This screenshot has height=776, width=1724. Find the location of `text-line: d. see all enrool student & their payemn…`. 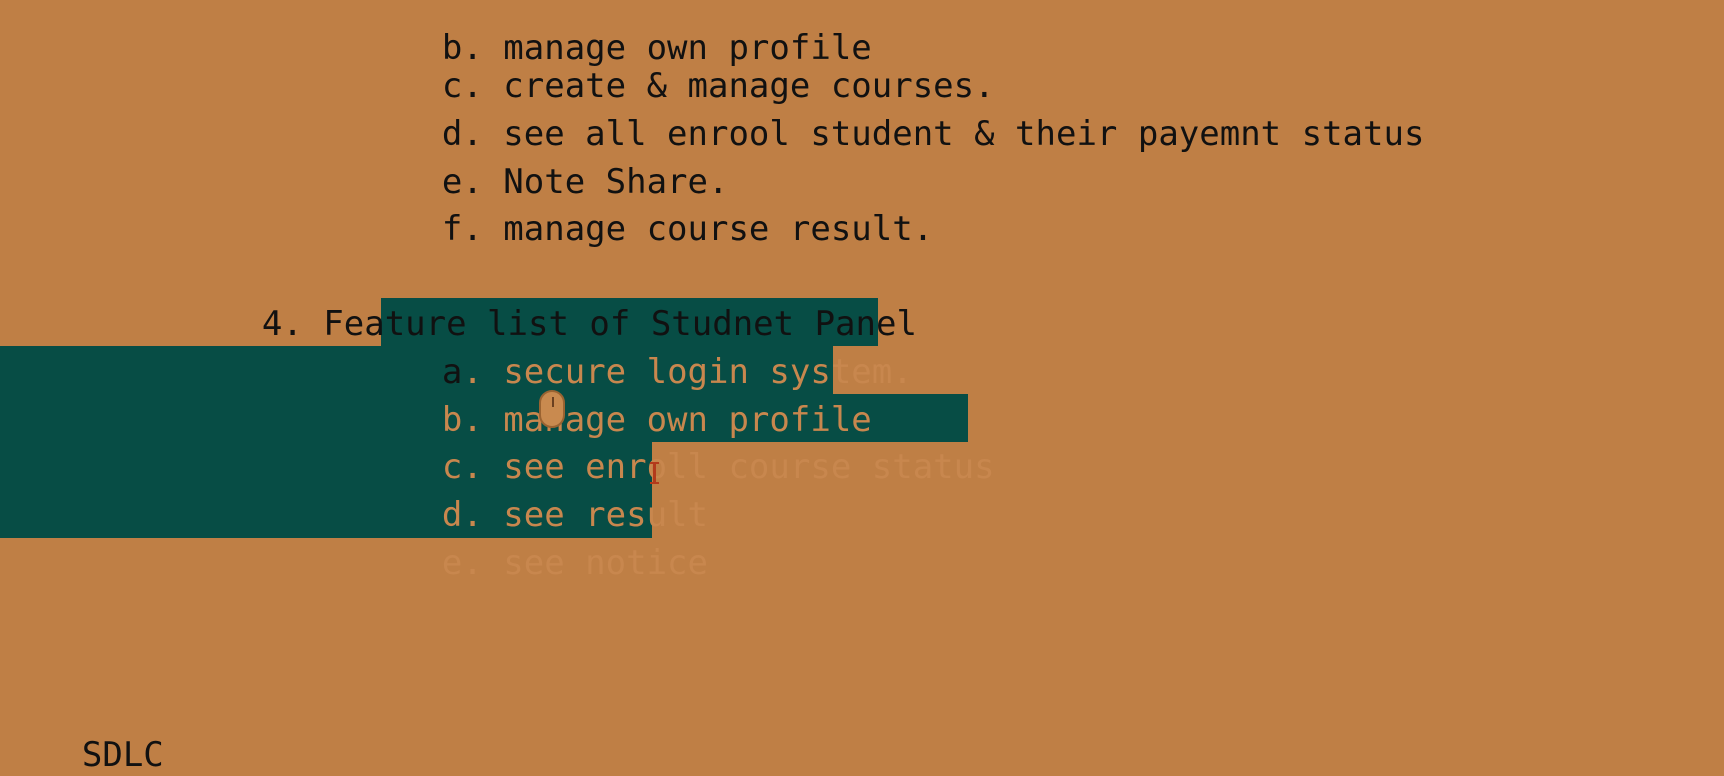

text-line: d. see all enrool student & their payemn… is located at coordinates (712, 108).